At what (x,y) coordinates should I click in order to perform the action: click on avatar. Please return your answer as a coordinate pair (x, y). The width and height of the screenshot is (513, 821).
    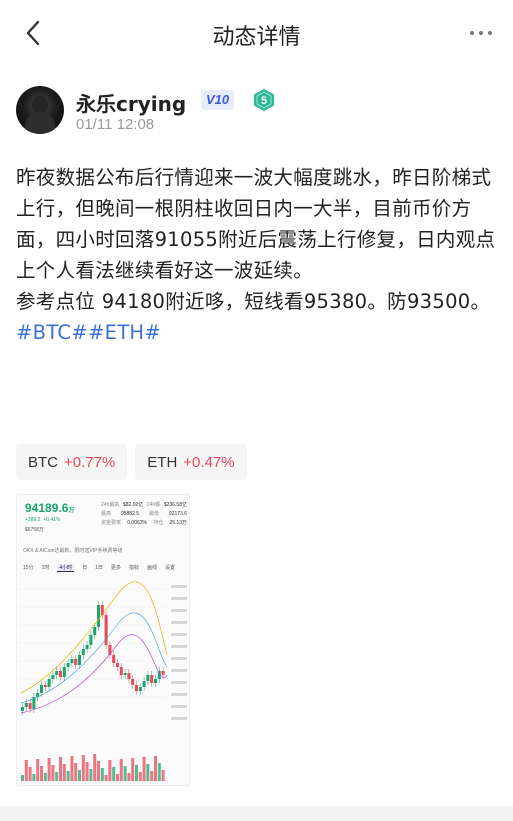
    Looking at the image, I should click on (40, 110).